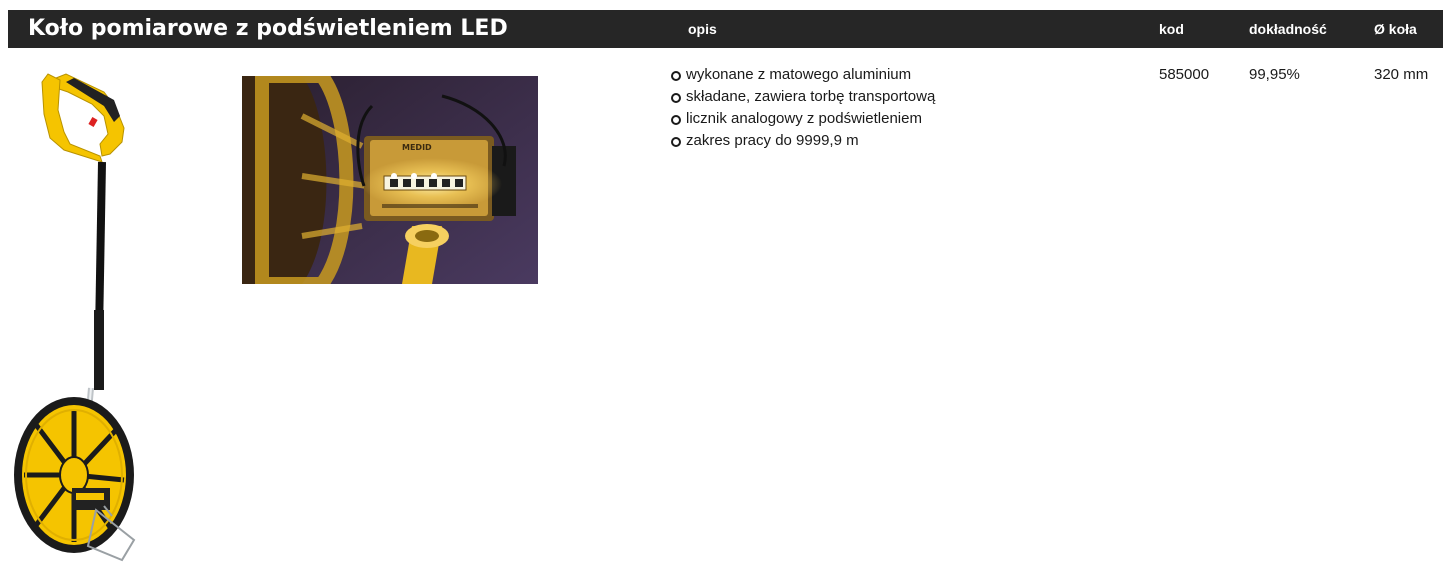  Describe the element at coordinates (417, 147) in the screenshot. I see `svg-text: MEDID` at that location.